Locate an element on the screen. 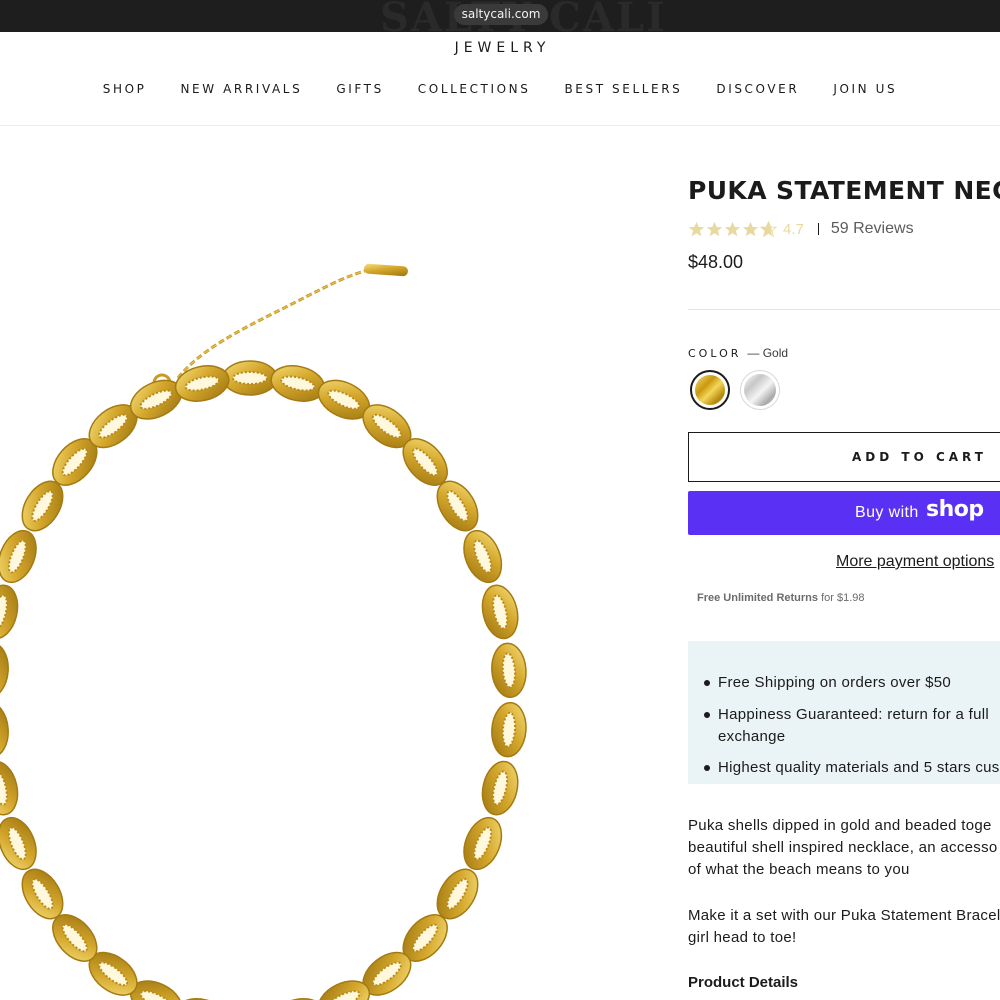  product-title: PUKA STATEMENT NECKLACE is located at coordinates (844, 190).